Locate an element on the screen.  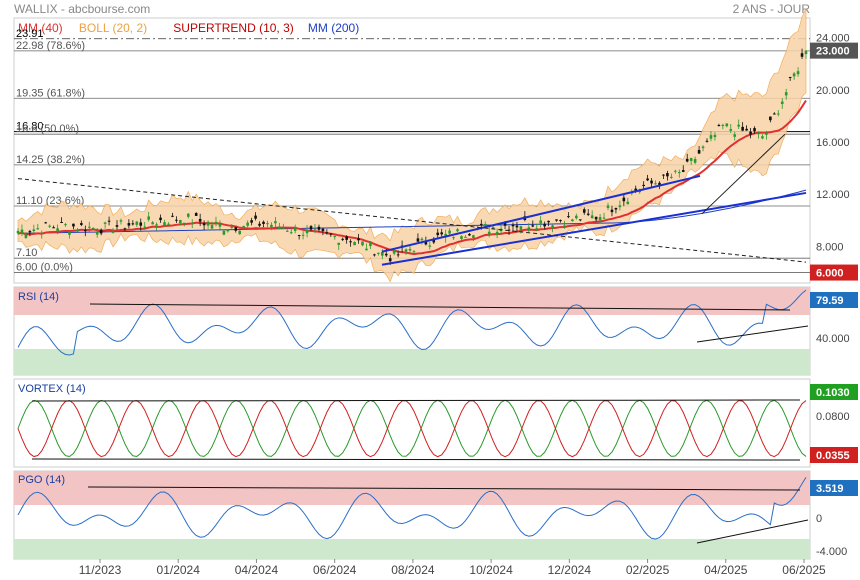
rsi-overbought-zone is located at coordinates (412, 301).